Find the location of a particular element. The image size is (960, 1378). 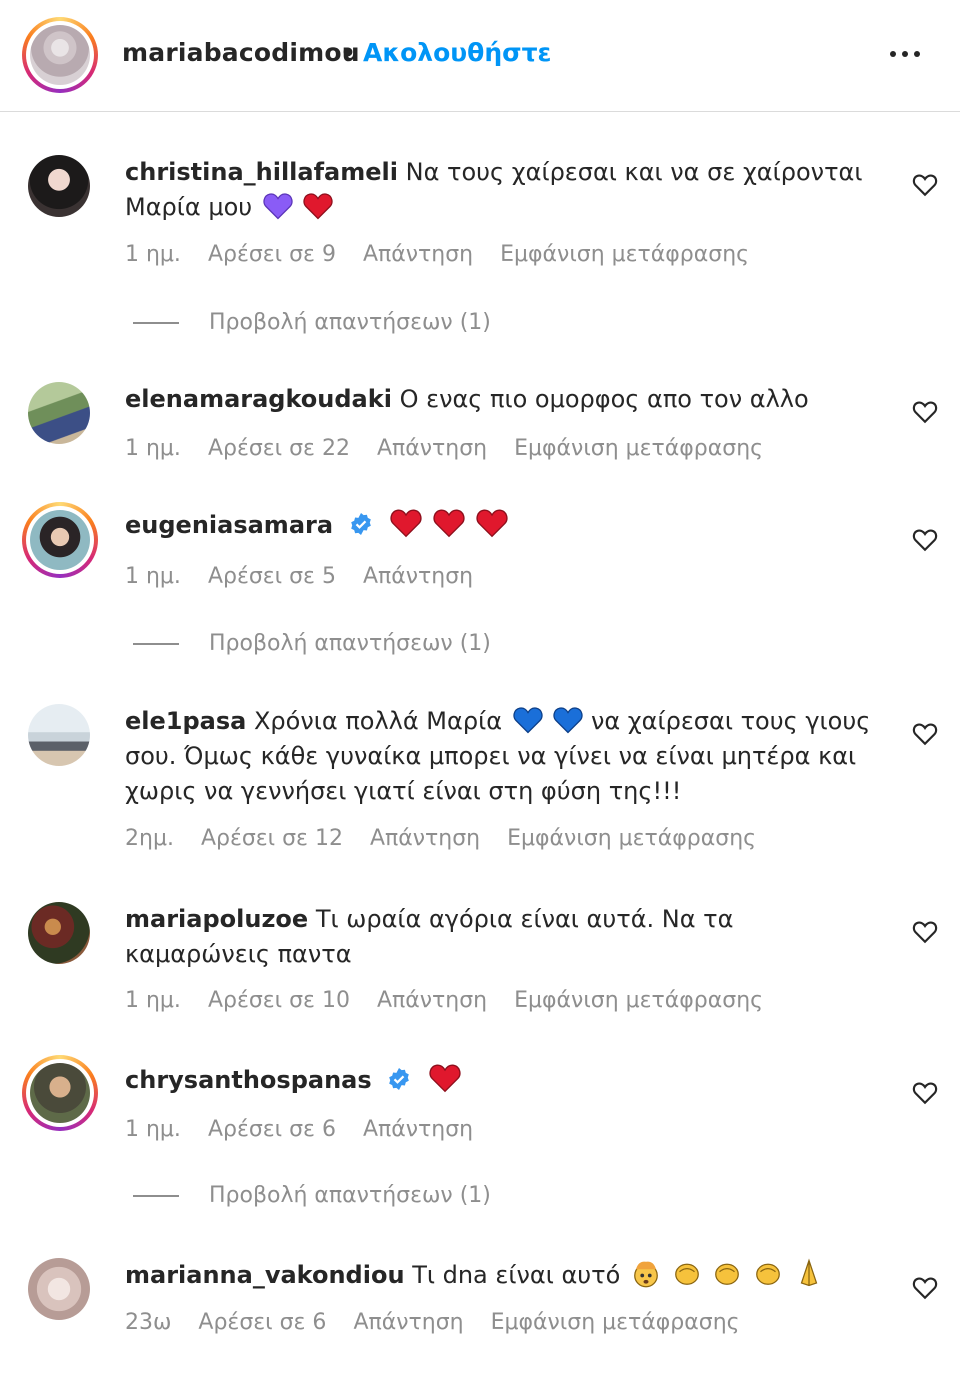

comment-text: eugeniasamara is located at coordinates (505, 525).